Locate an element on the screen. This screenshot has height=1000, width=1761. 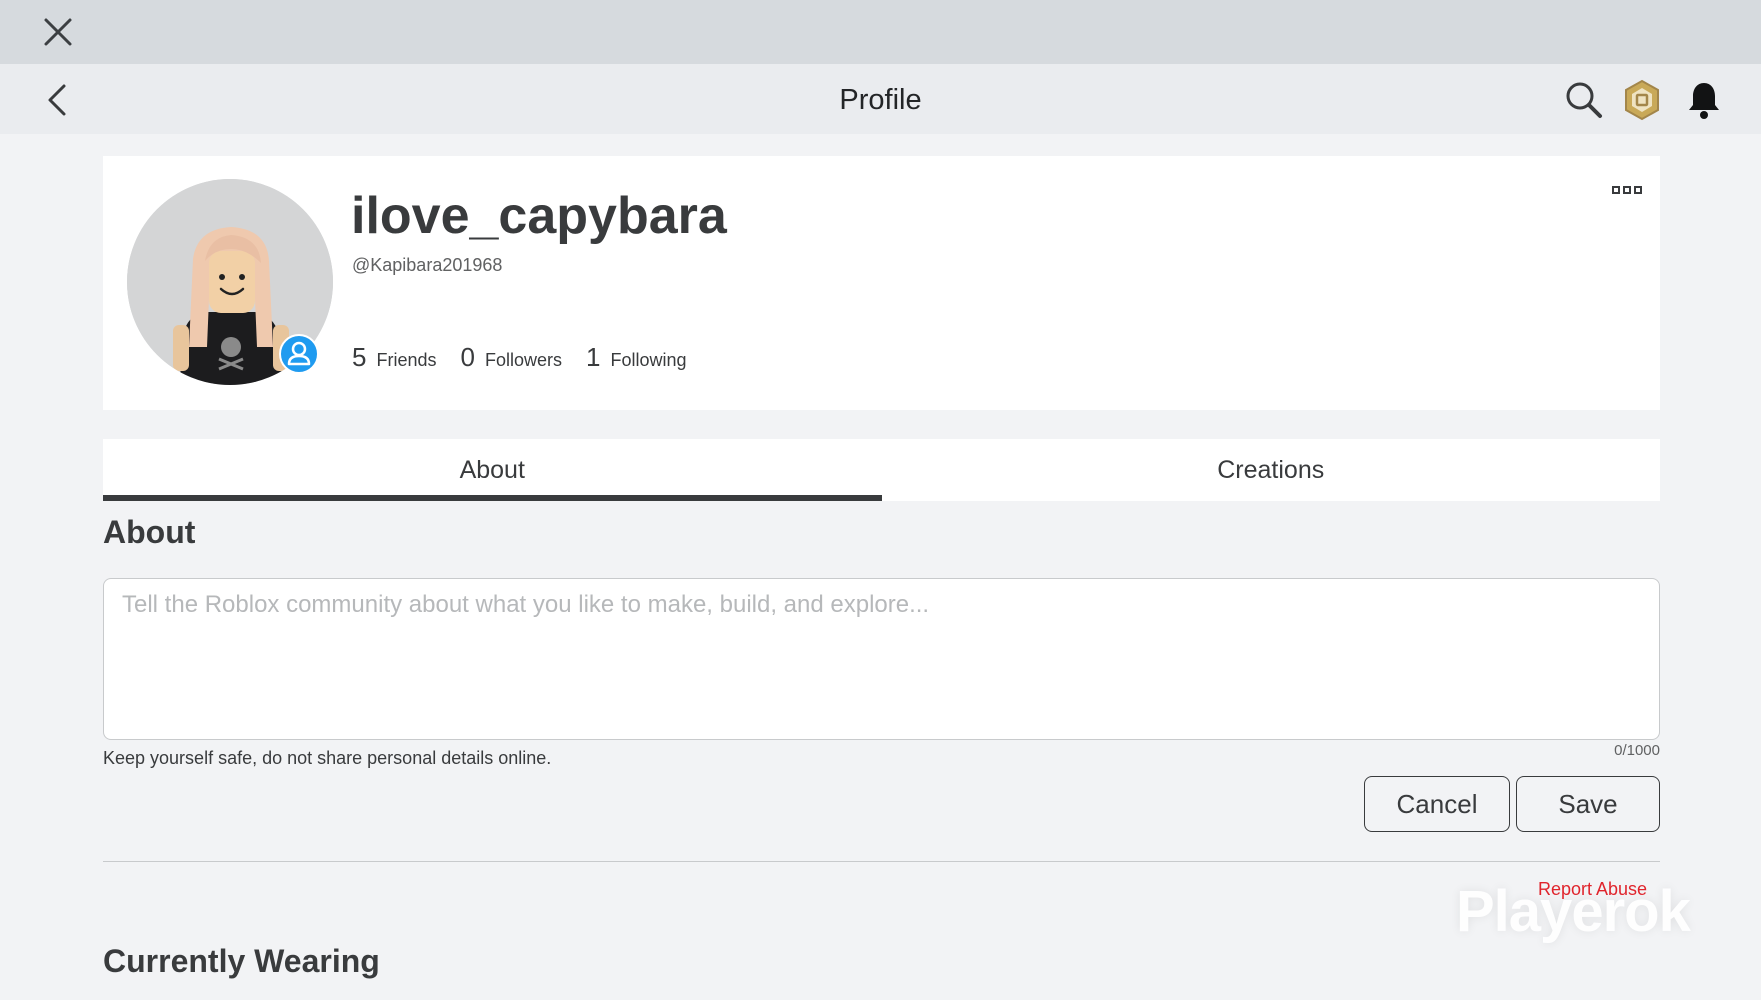
followers-count: 0 is located at coordinates (467, 357).